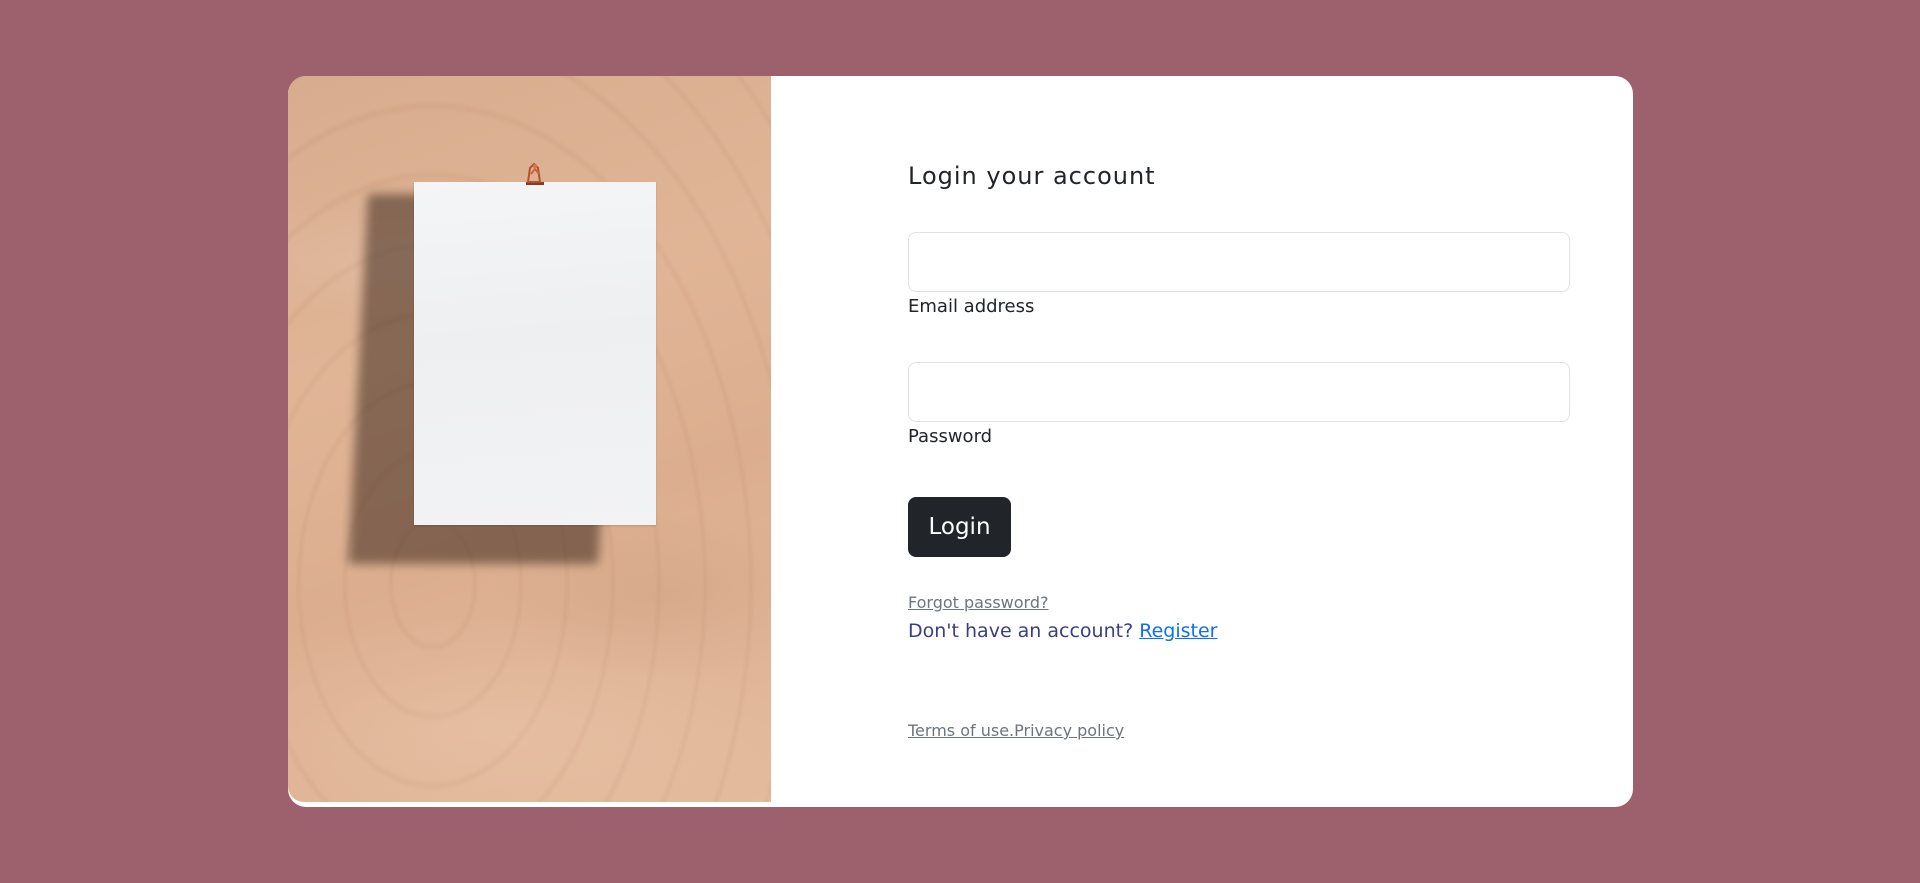 This screenshot has height=883, width=1920. I want to click on no-account-text: Don't have an account?, so click(1021, 631).